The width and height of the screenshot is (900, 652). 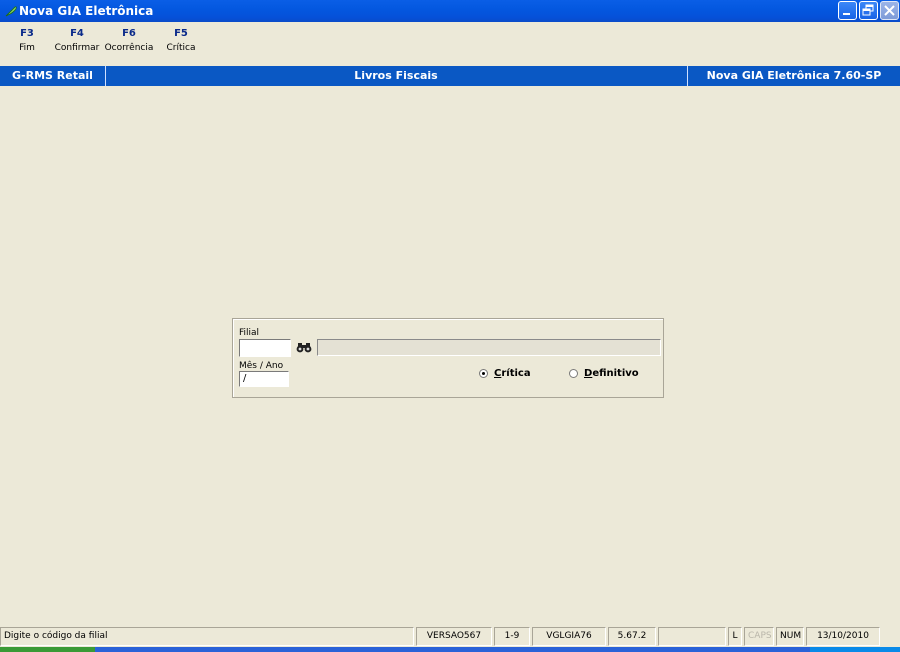 I want to click on header-module-name: Livros Fiscais, so click(x=396, y=75).